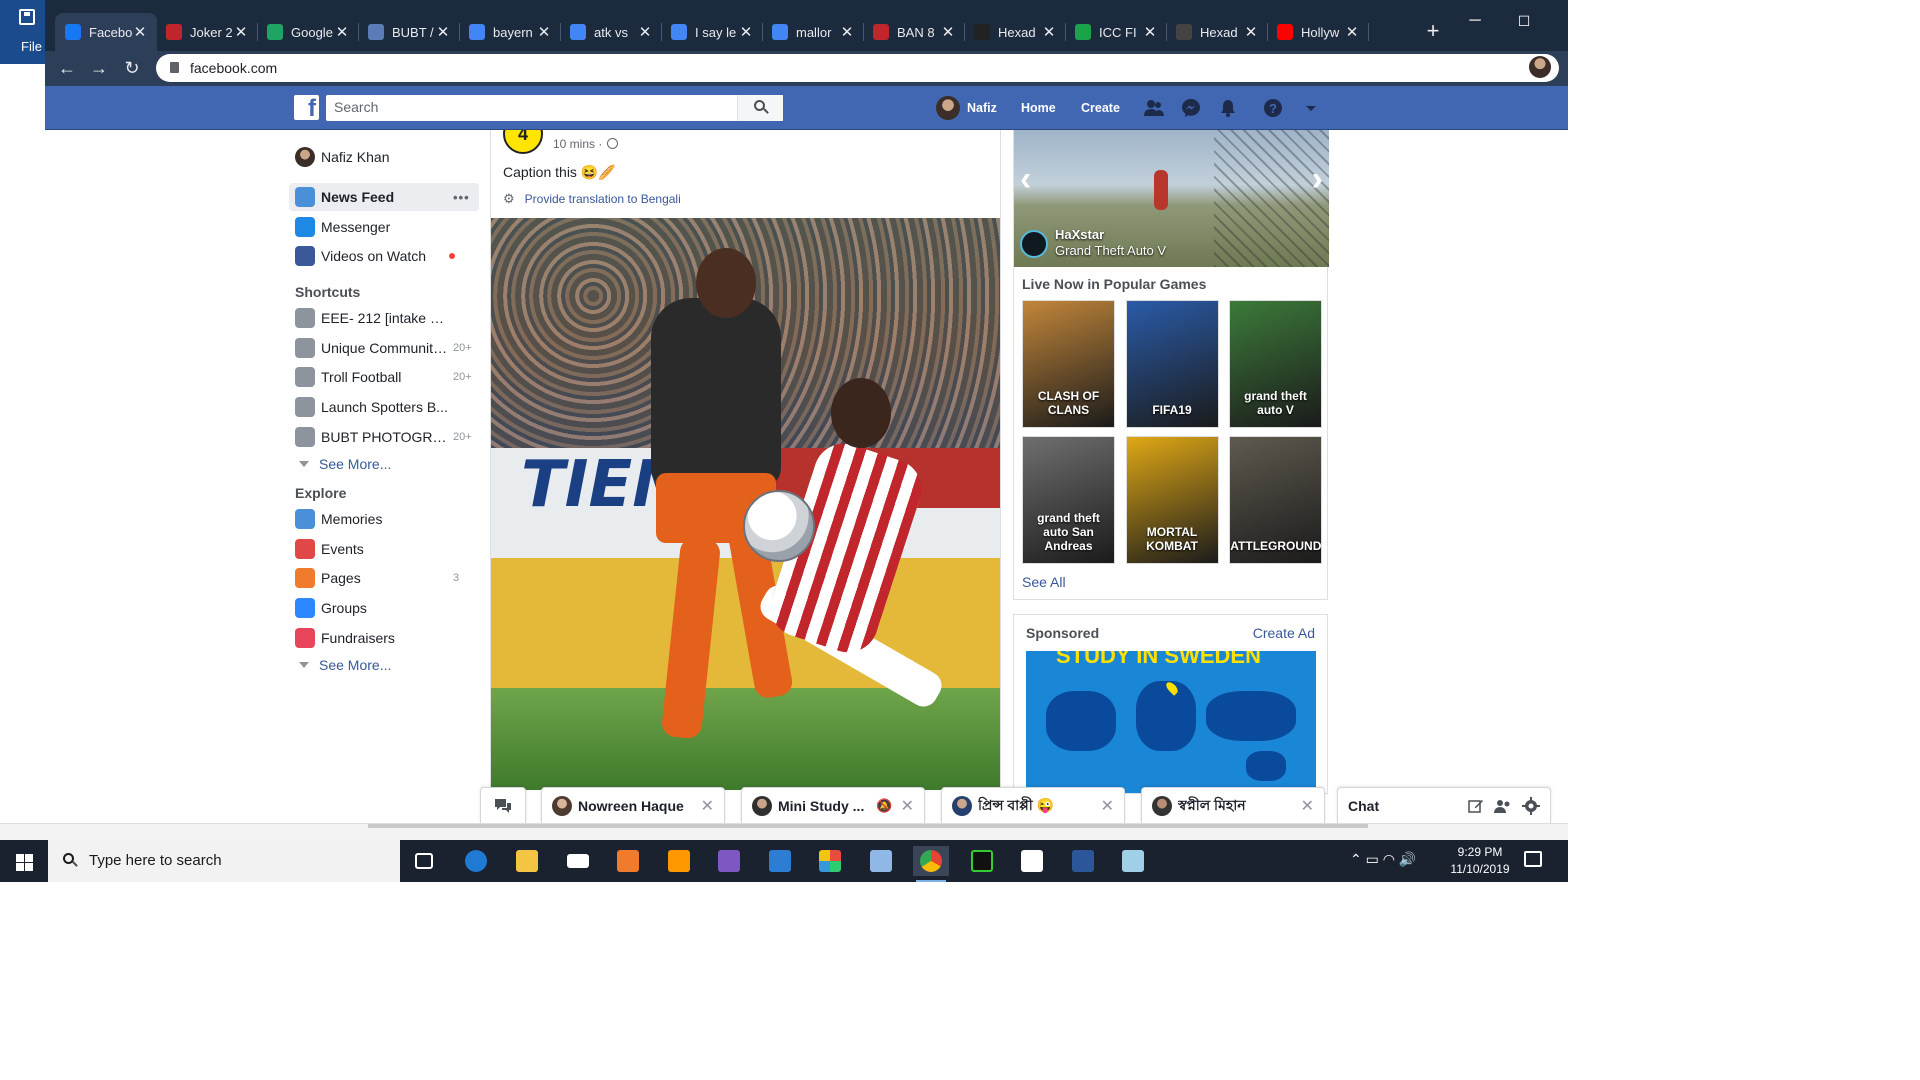 The height and width of the screenshot is (1080, 1920). I want to click on start-button, so click(24, 861).